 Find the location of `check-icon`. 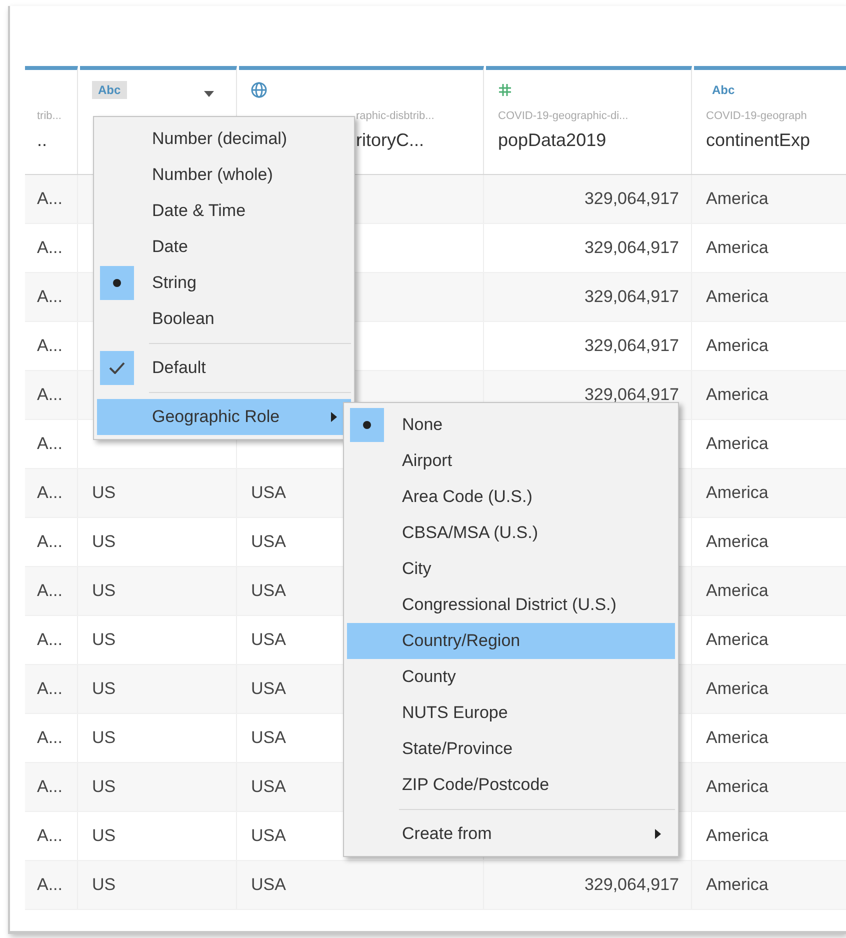

check-icon is located at coordinates (117, 368).